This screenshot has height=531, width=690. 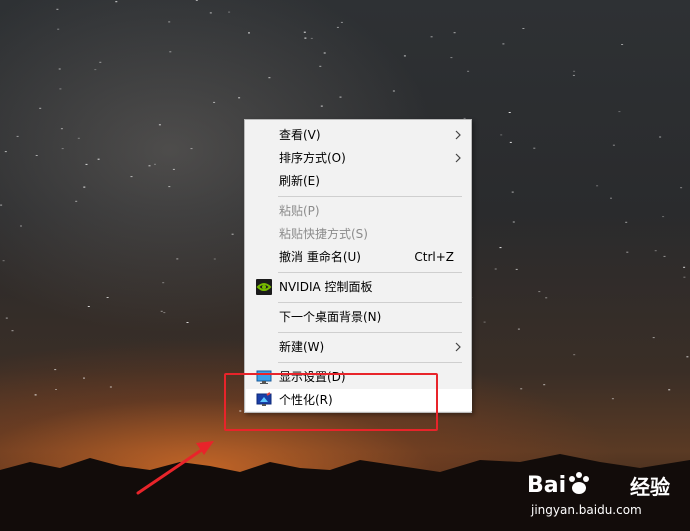 What do you see at coordinates (175, 468) in the screenshot?
I see `red-arrow-icon` at bounding box center [175, 468].